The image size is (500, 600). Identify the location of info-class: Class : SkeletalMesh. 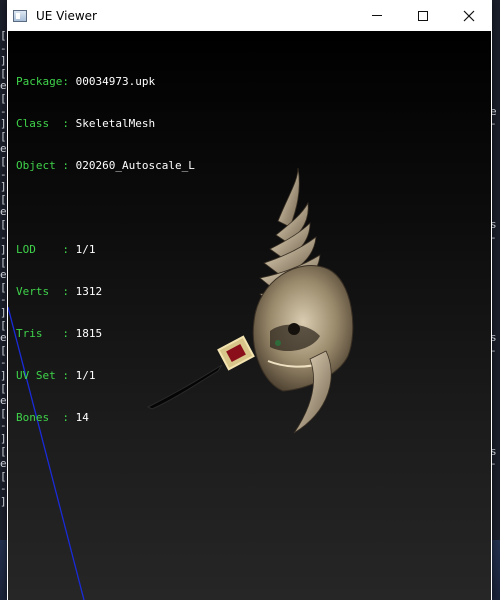
(86, 123).